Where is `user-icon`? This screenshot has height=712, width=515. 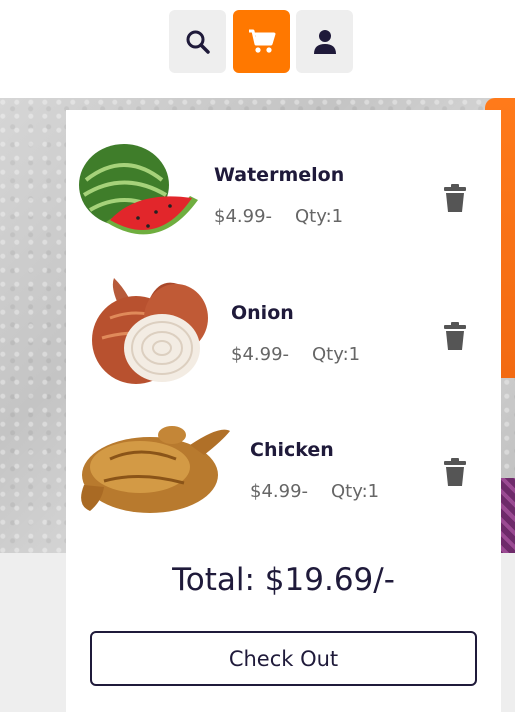 user-icon is located at coordinates (324, 41).